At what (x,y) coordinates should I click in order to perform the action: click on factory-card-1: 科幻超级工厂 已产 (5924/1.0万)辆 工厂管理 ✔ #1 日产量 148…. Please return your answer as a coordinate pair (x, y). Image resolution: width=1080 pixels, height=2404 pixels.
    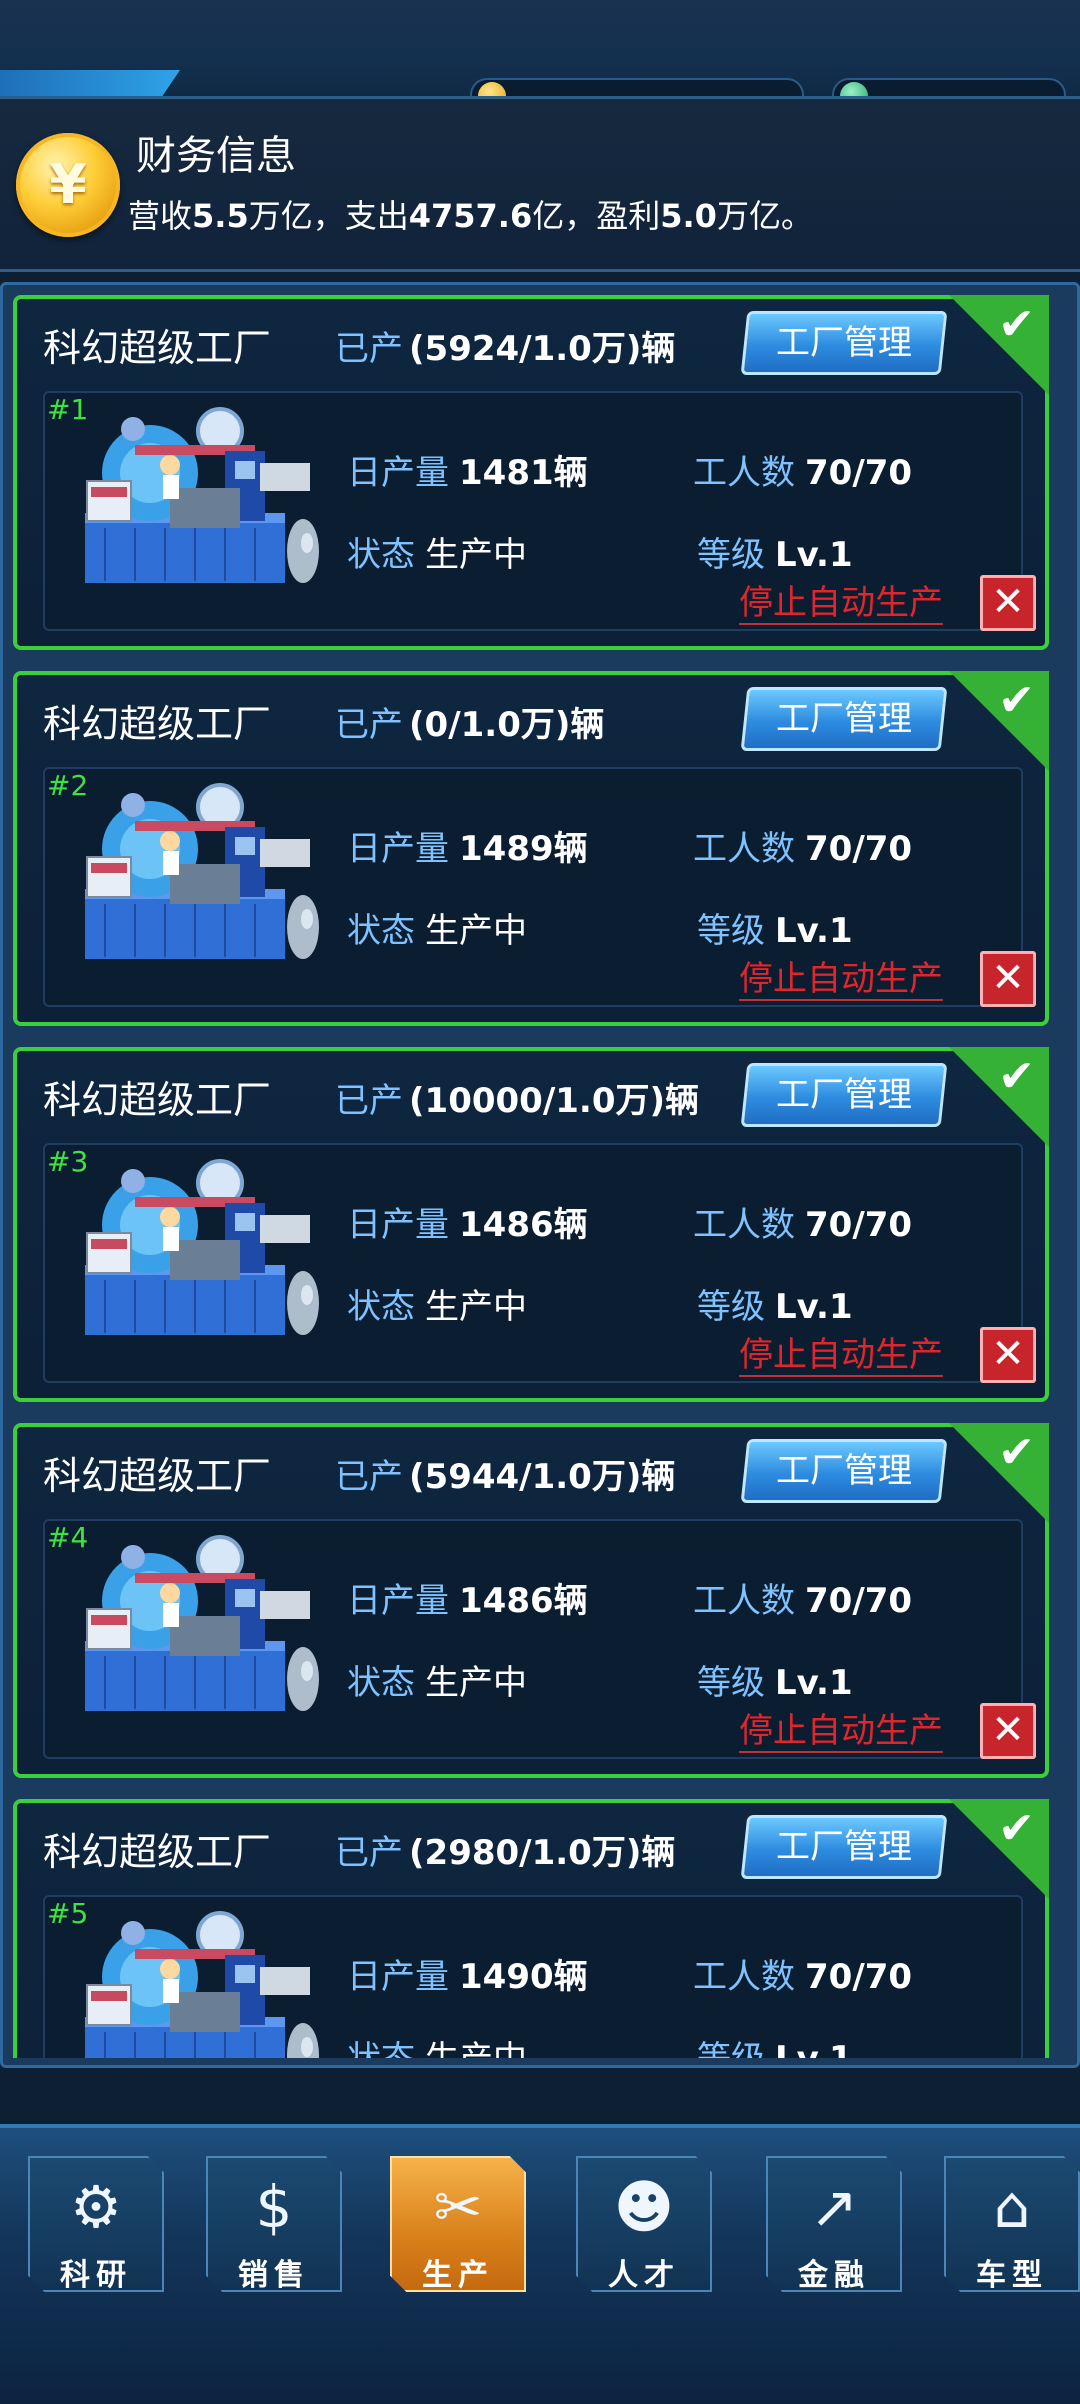
    Looking at the image, I should click on (531, 472).